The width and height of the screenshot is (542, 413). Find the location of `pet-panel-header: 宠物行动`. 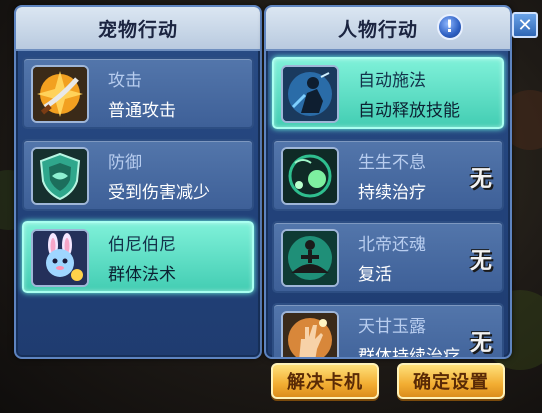

pet-panel-header: 宠物行动 is located at coordinates (138, 29).